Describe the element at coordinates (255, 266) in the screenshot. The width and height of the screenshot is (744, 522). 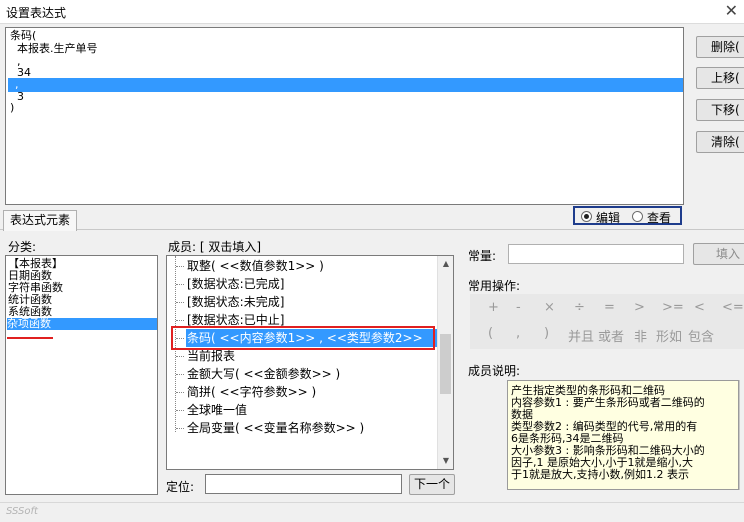
I see `member-item-label: 取整( <<数值参数1>> )` at that location.